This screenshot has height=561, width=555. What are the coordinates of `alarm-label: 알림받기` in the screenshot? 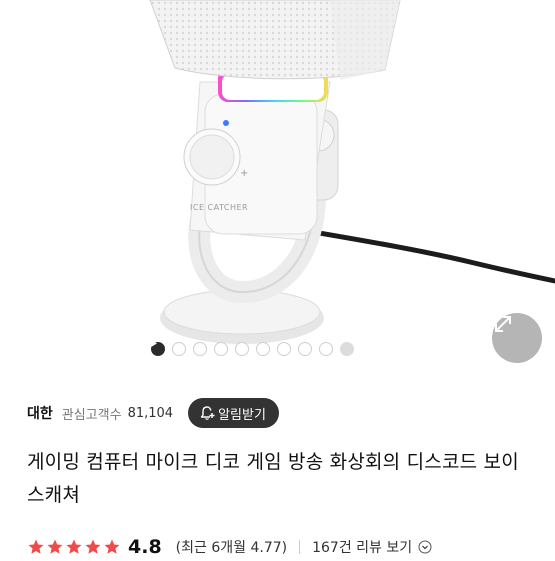 It's located at (242, 415).